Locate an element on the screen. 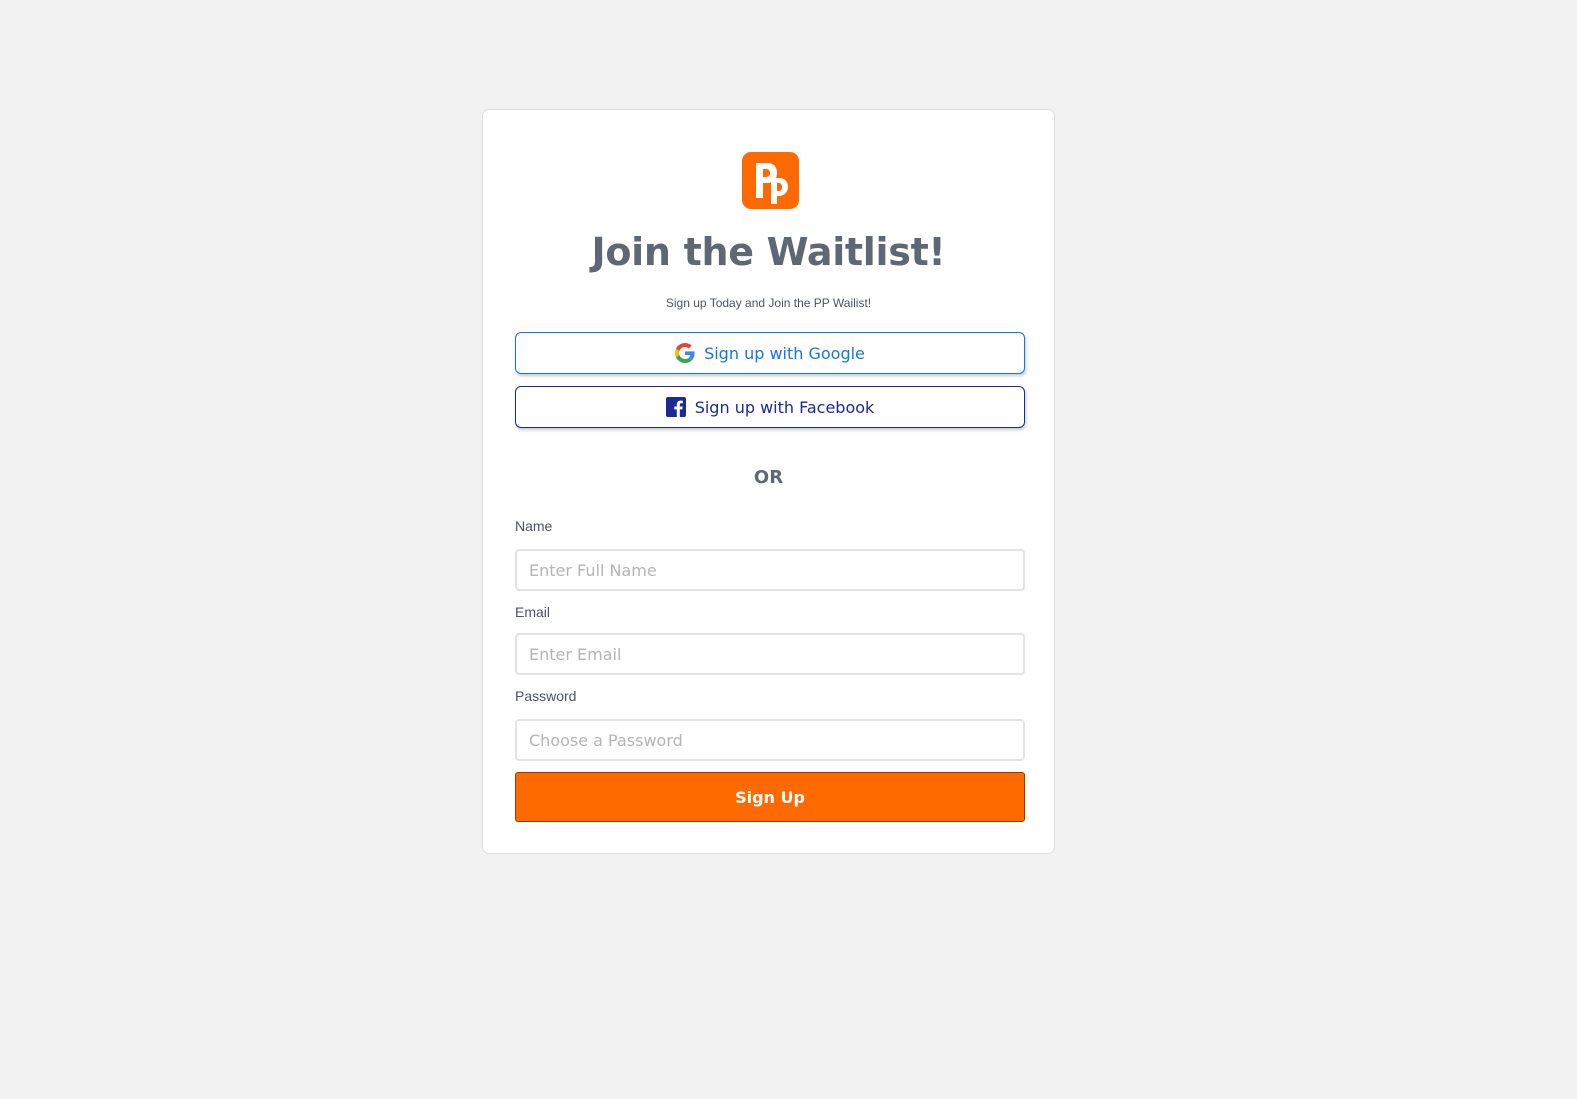  password-input is located at coordinates (770, 740).